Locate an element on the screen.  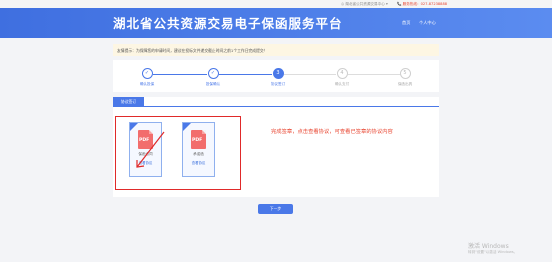
nav-home-link: 首页 is located at coordinates (406, 23).